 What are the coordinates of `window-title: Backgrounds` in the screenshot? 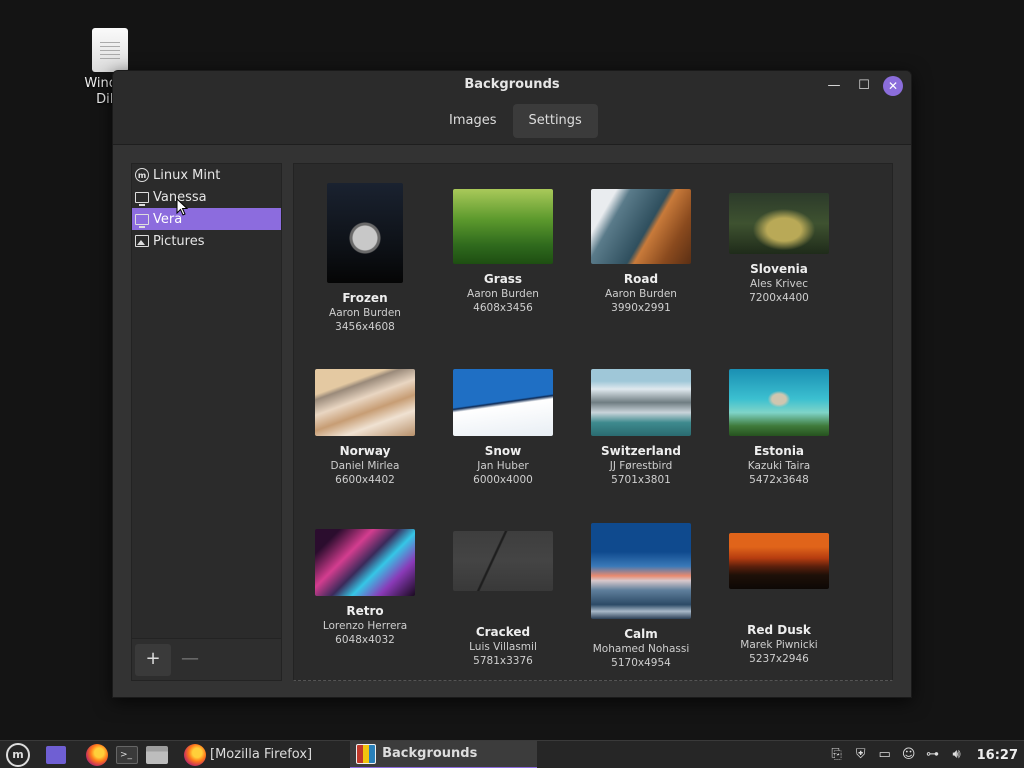 It's located at (512, 84).